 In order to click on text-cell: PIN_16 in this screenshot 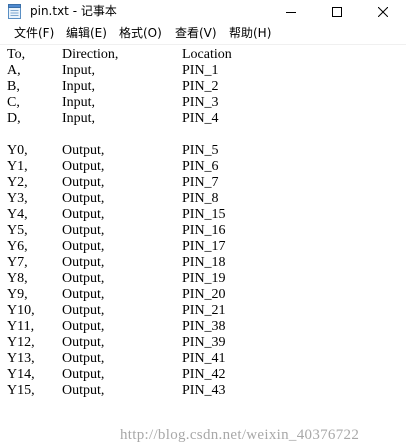, I will do `click(204, 230)`.